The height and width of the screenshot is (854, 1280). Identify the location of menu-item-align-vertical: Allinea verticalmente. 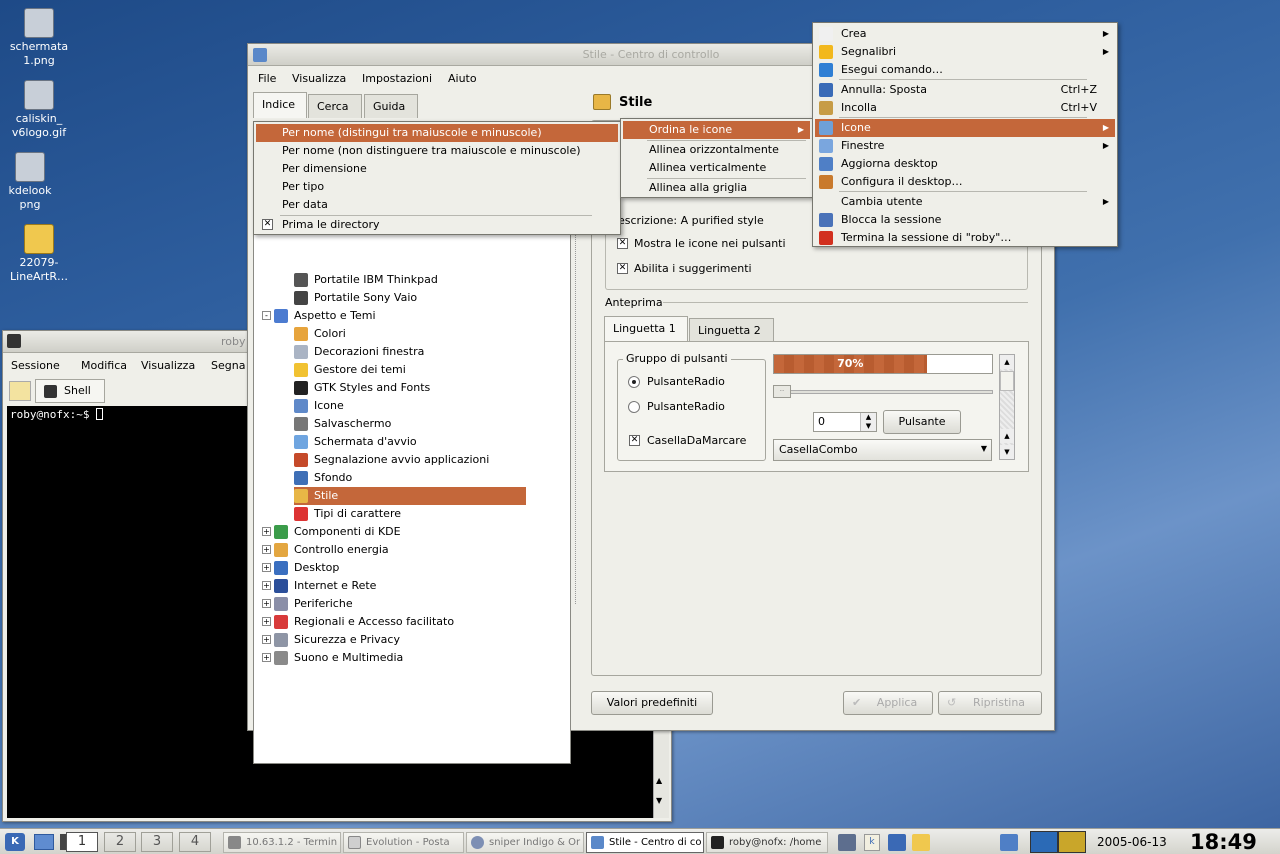
(716, 168).